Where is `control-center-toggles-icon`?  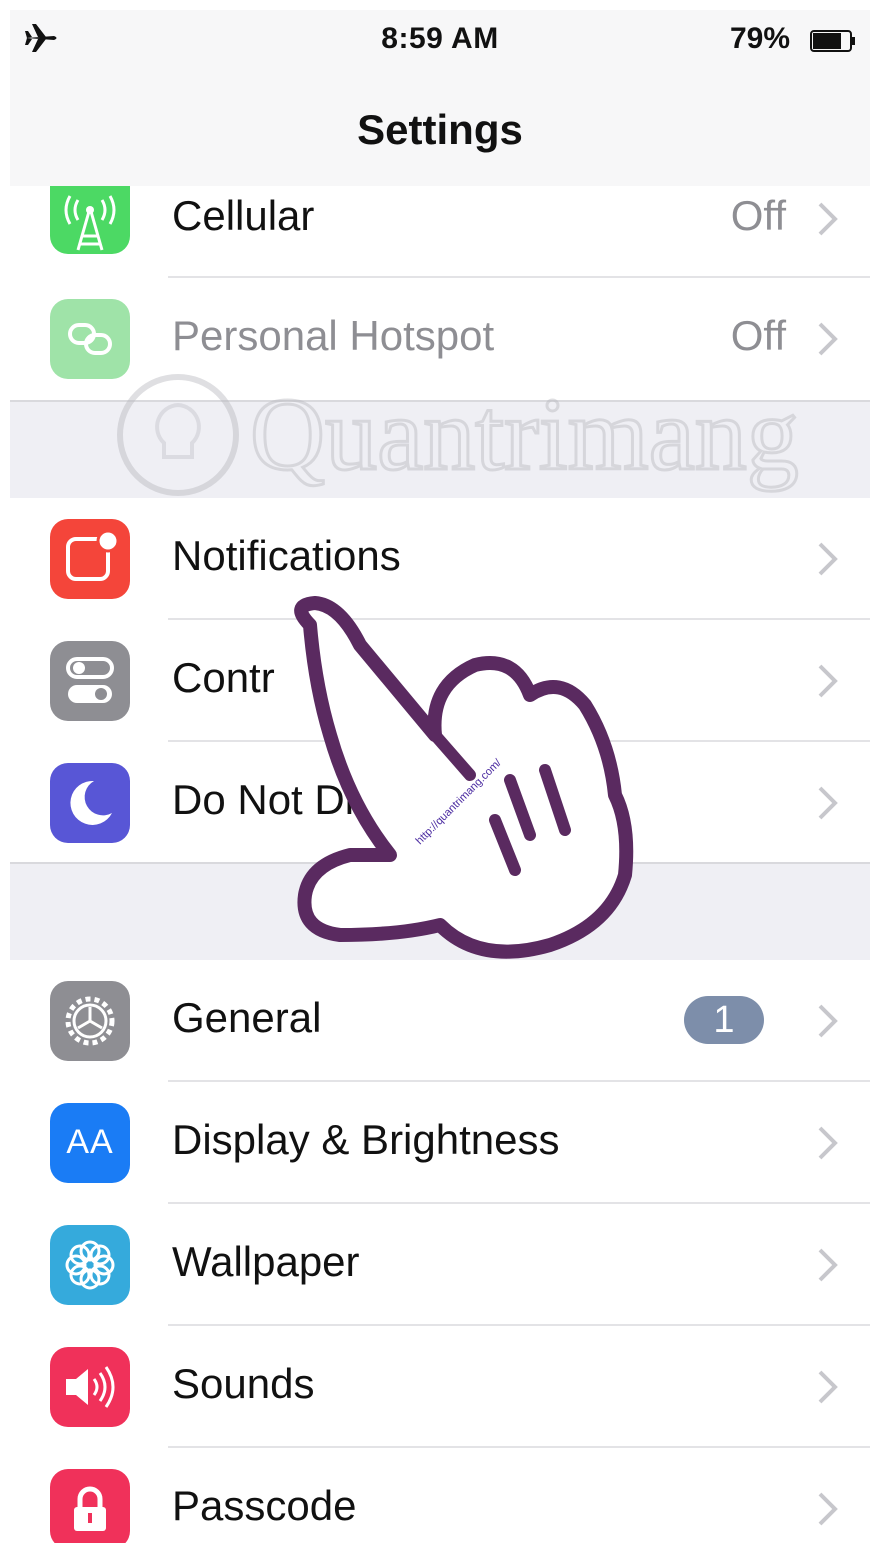 control-center-toggles-icon is located at coordinates (90, 681).